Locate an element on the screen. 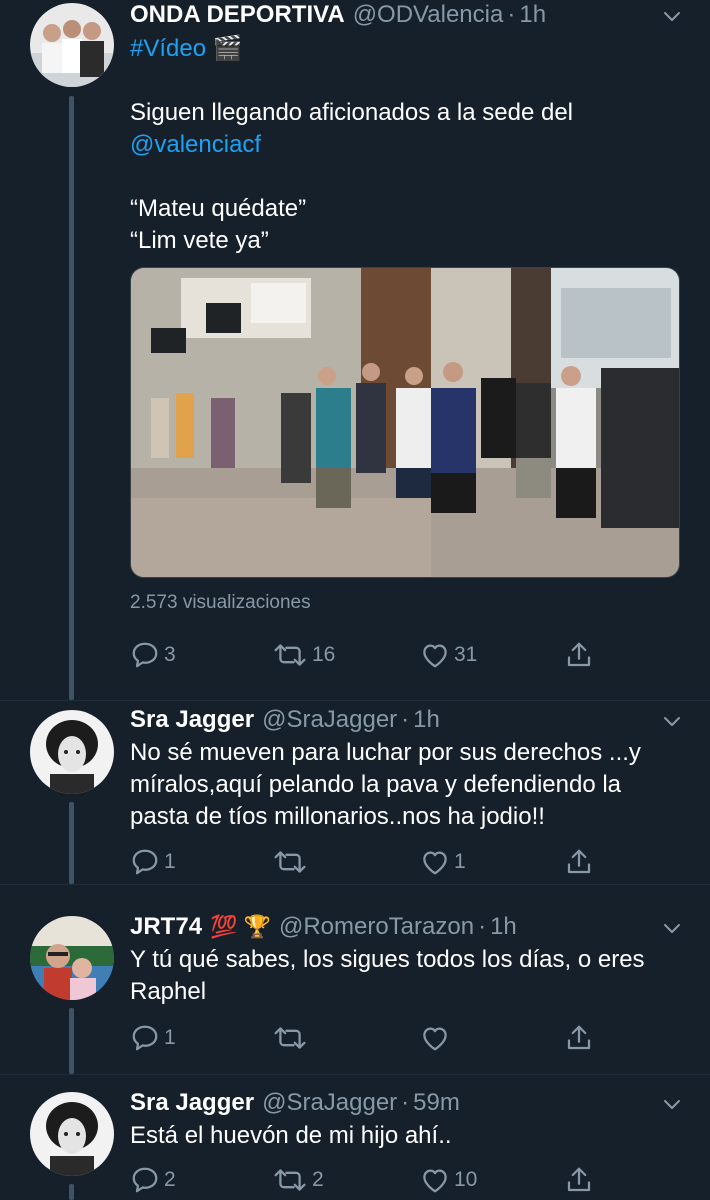  tweet-actions: 1 1 is located at coordinates (365, 862).